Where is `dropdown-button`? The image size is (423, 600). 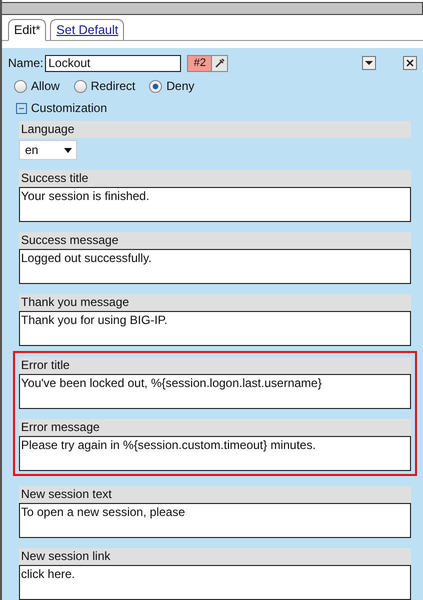
dropdown-button is located at coordinates (369, 63).